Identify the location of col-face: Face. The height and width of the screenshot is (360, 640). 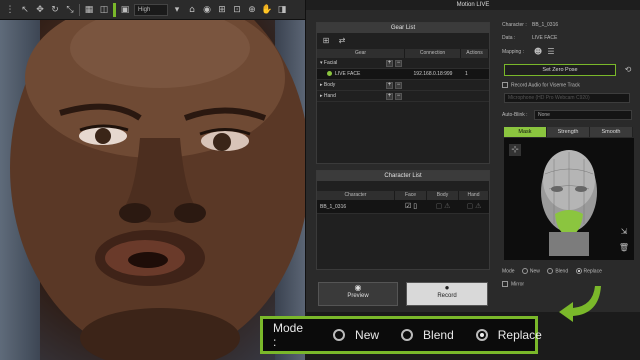
(411, 195).